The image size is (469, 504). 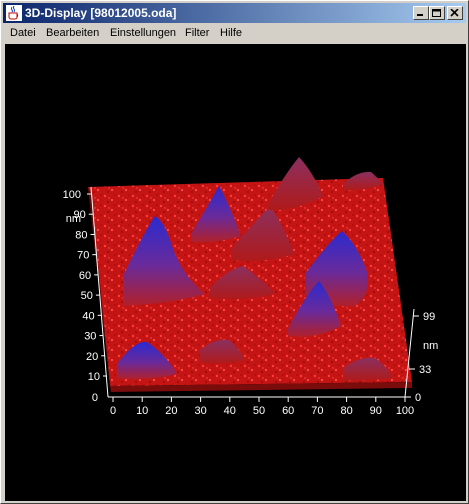 What do you see at coordinates (87, 296) in the screenshot?
I see `y-tick-label: 50` at bounding box center [87, 296].